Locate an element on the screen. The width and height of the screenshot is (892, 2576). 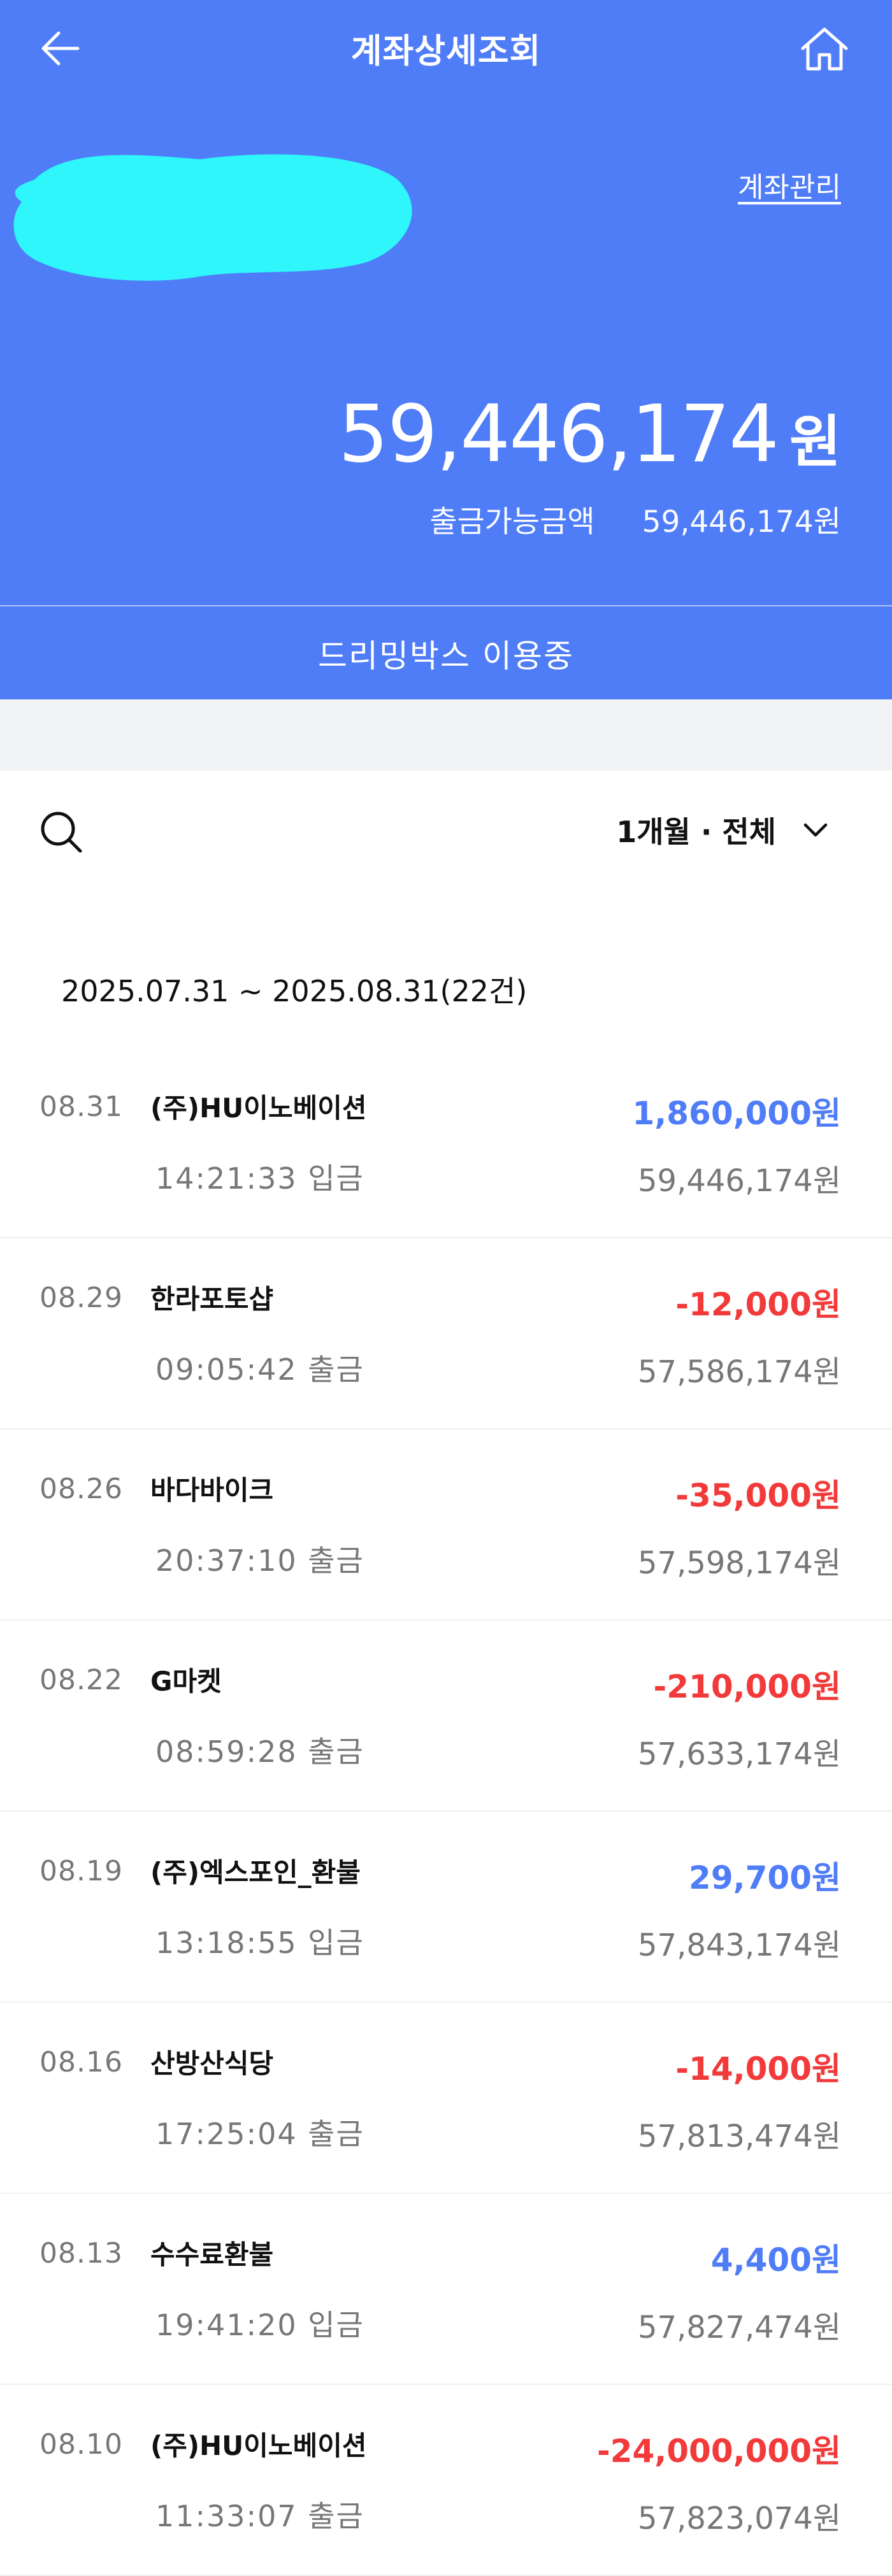
account-balance: 59,446,174 원 is located at coordinates (589, 435).